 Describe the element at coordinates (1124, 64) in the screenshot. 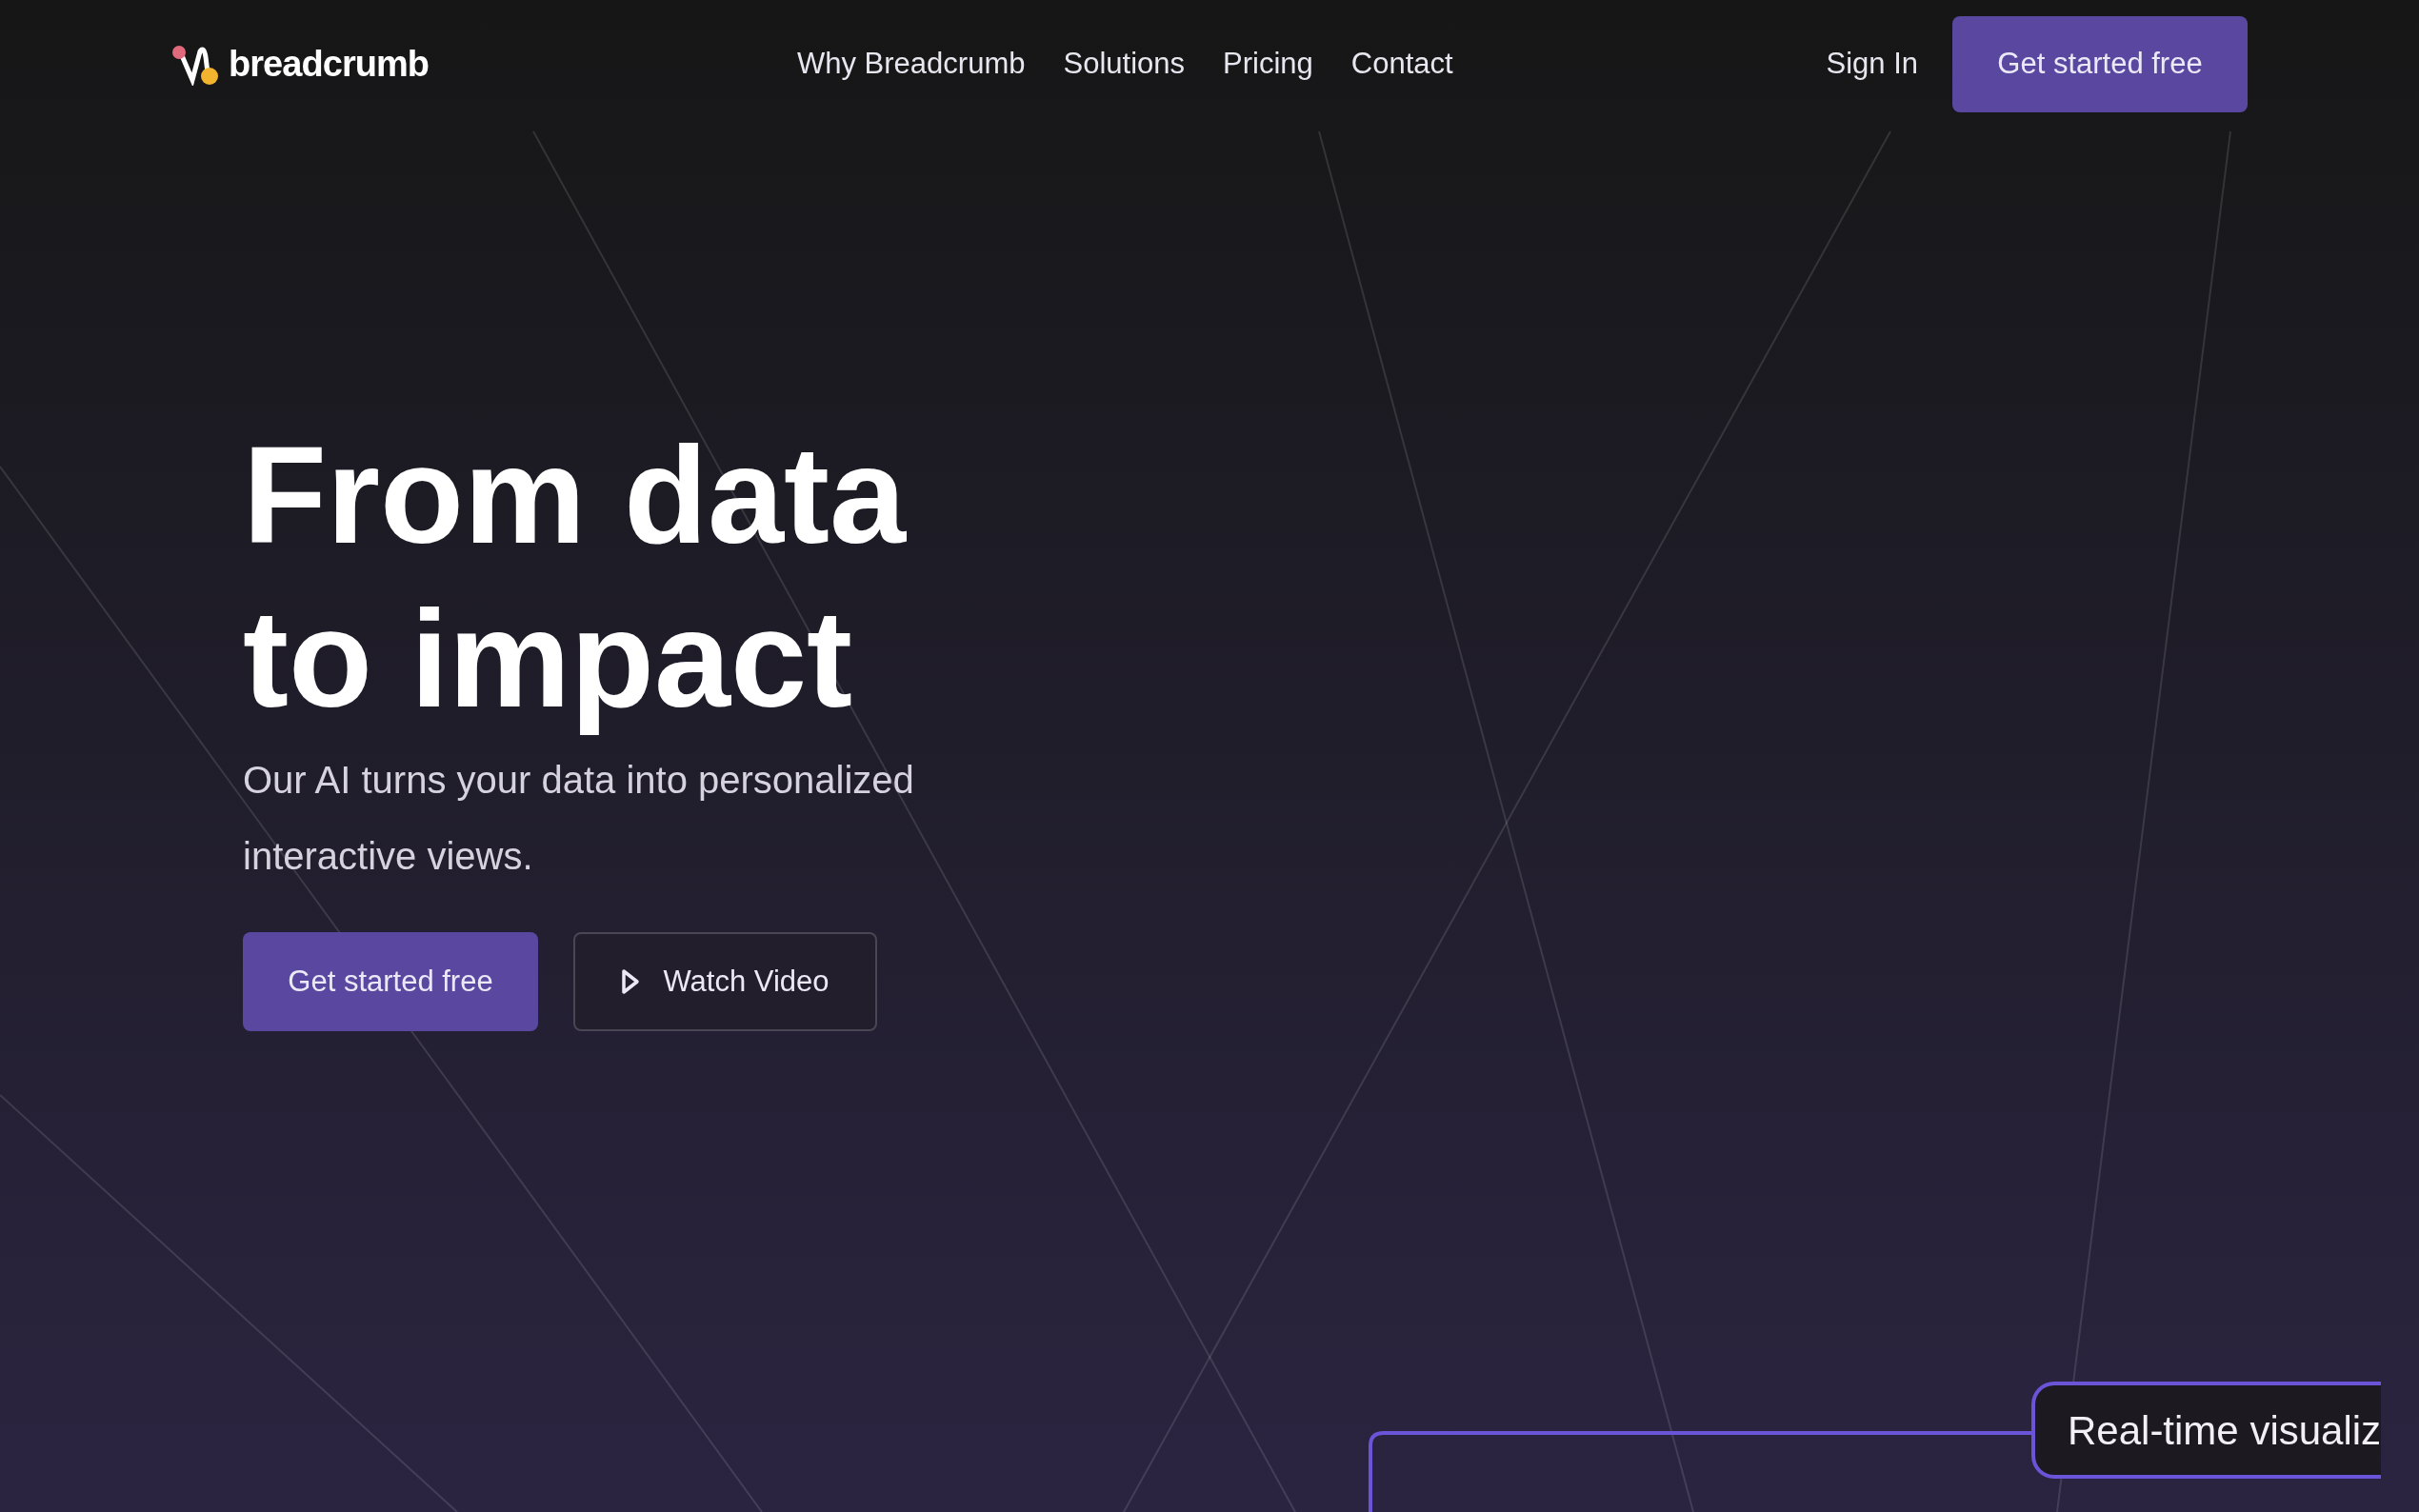

I see `nav-link: Solutions` at that location.